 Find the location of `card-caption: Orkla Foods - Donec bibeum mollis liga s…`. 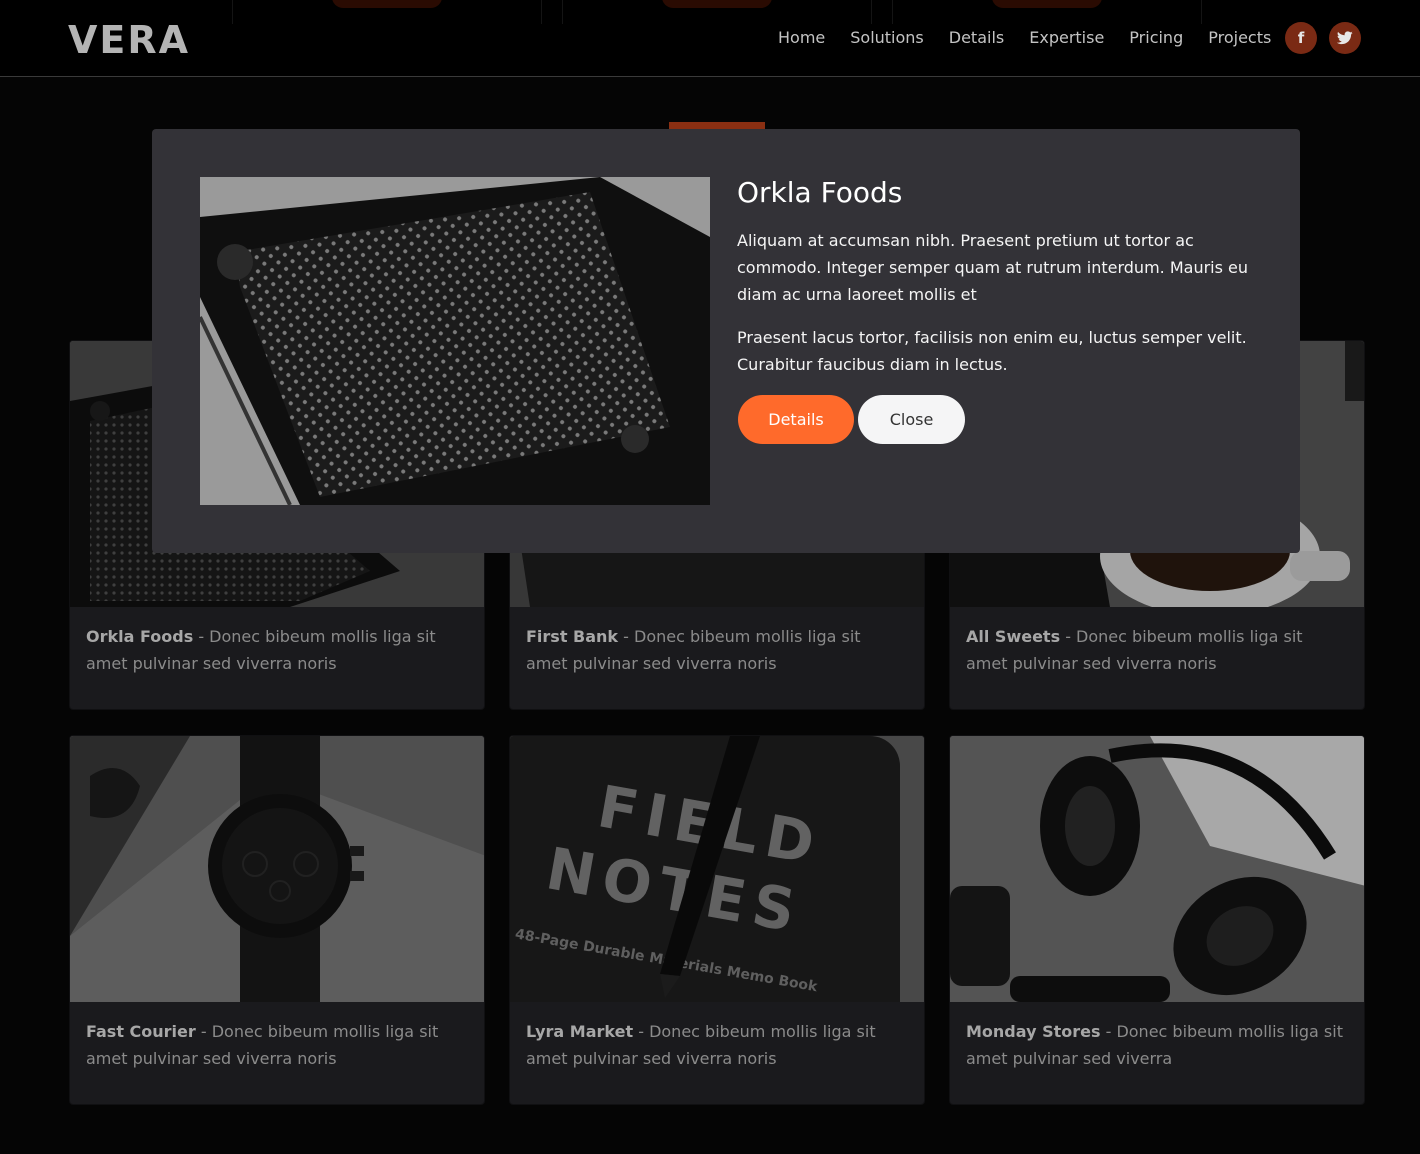

card-caption: Orkla Foods - Donec bibeum mollis liga s… is located at coordinates (275, 650).